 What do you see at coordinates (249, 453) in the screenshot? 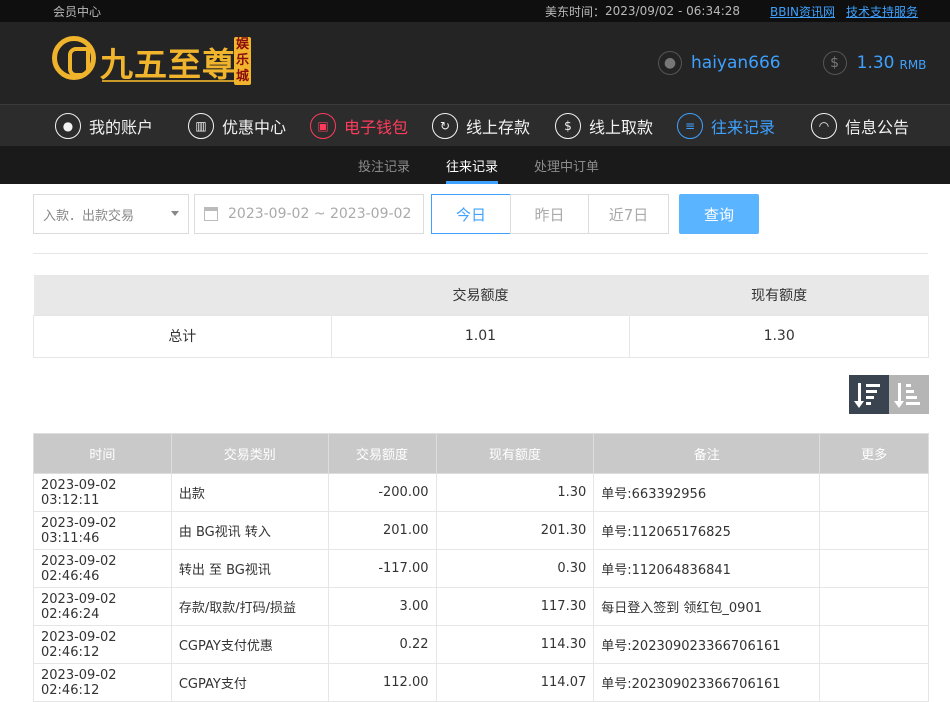
I see `col-type: 交易类别` at bounding box center [249, 453].